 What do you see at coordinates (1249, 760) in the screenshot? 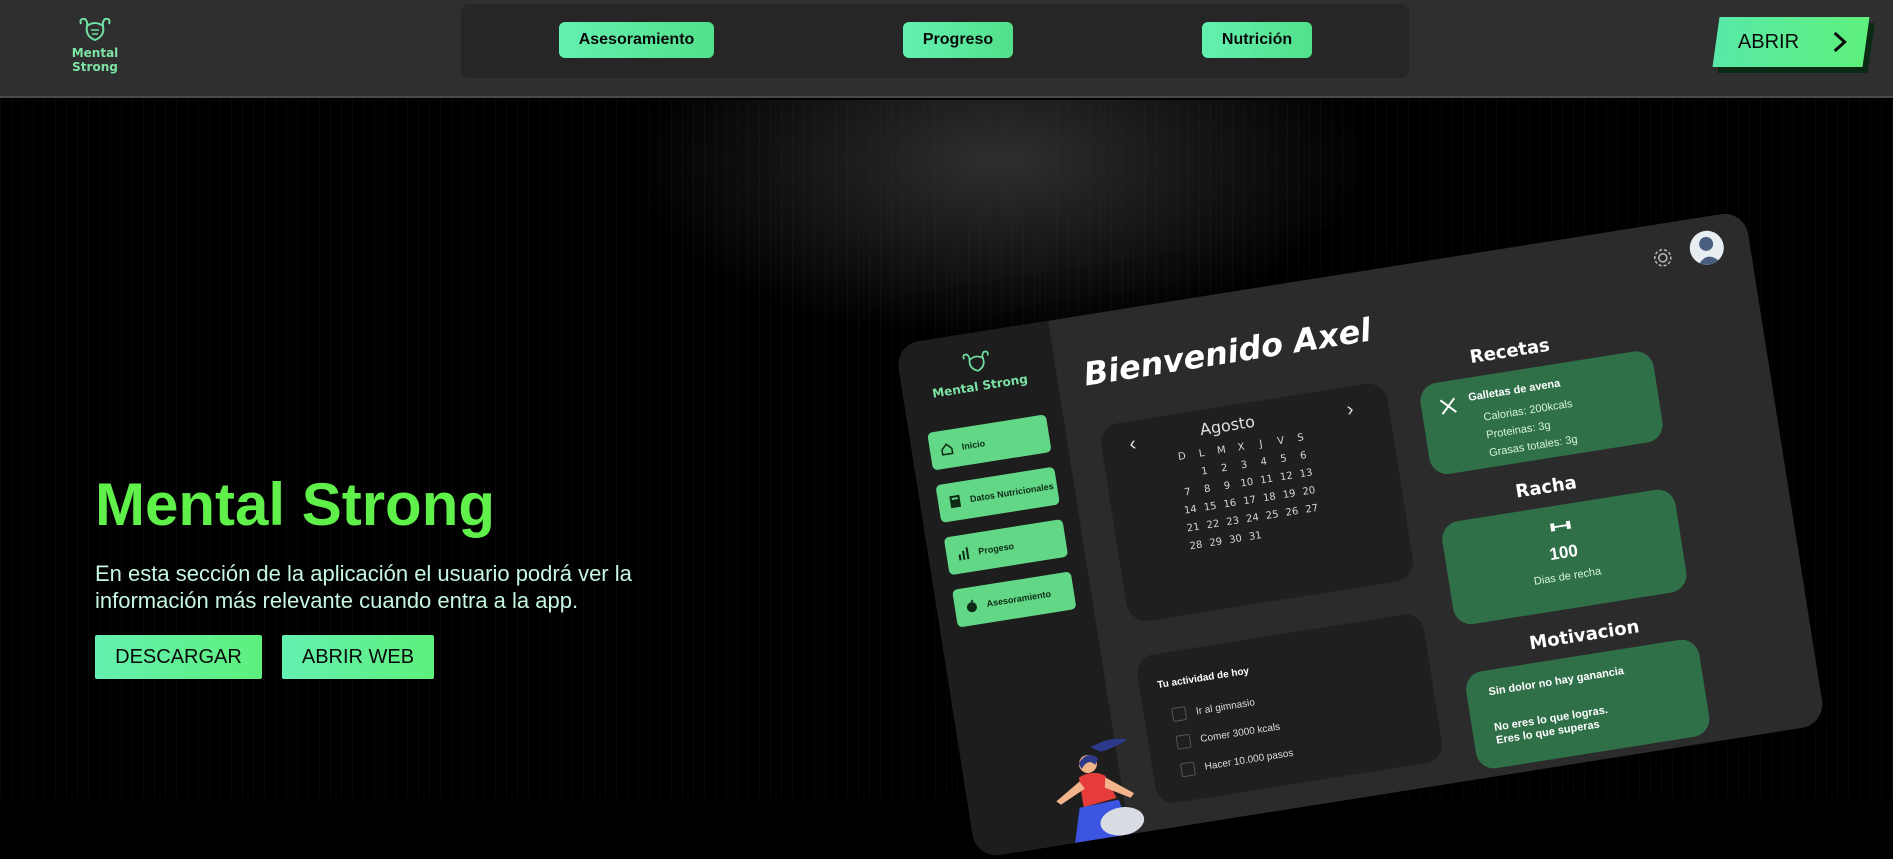
I see `activity-item-label: Hacer 10.000 pasos` at bounding box center [1249, 760].